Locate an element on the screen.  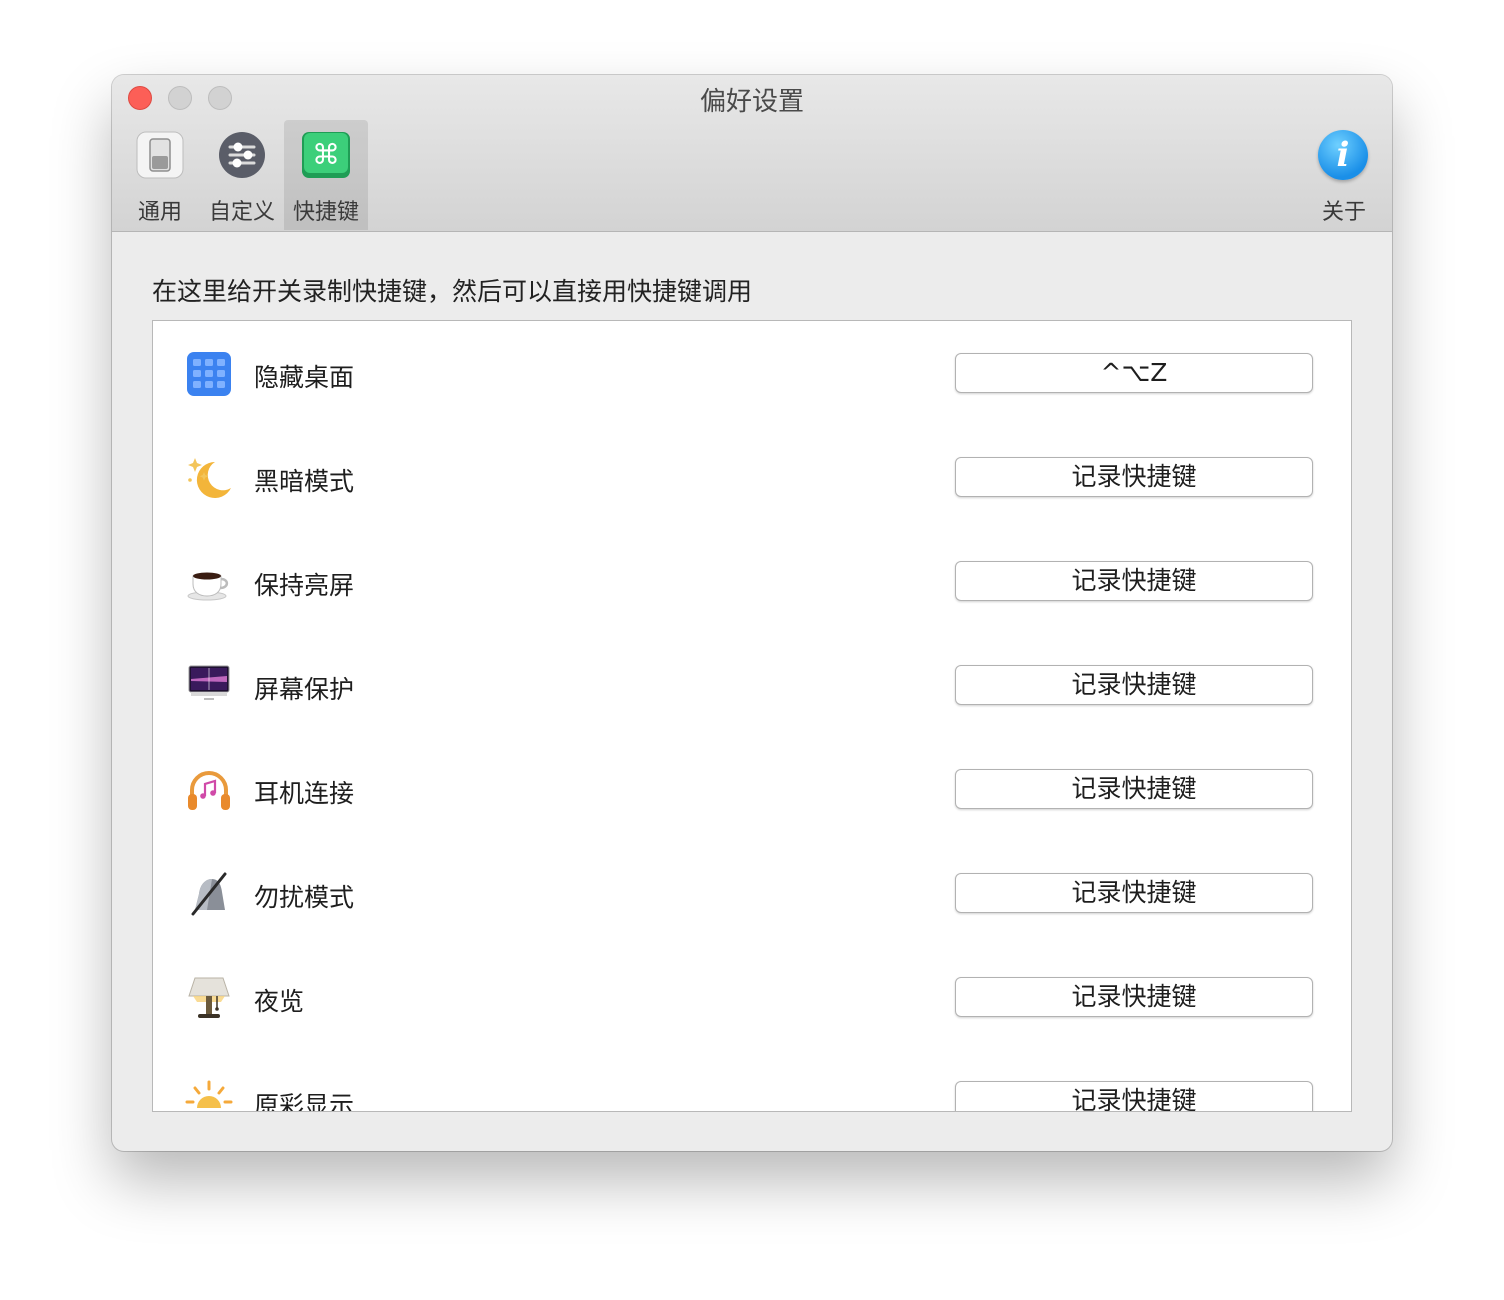
tab-custom: 自定义 is located at coordinates (242, 175).